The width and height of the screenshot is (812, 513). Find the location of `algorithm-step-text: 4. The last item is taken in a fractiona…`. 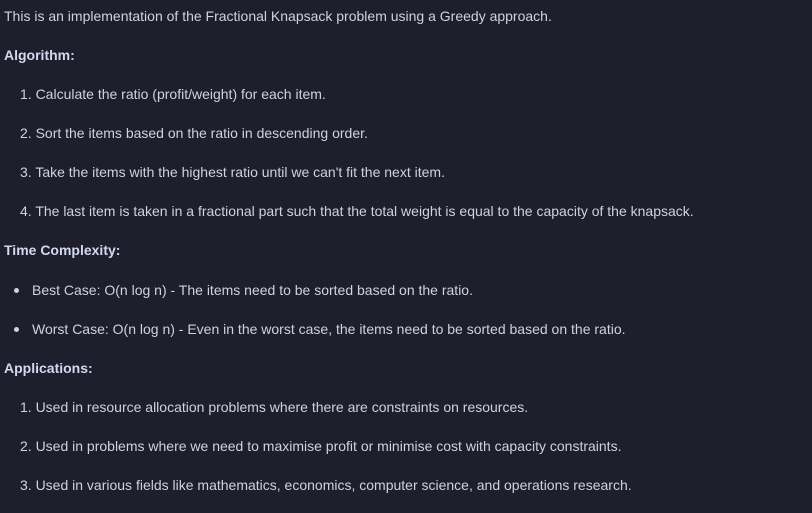

algorithm-step-text: 4. The last item is taken in a fractiona… is located at coordinates (357, 211).